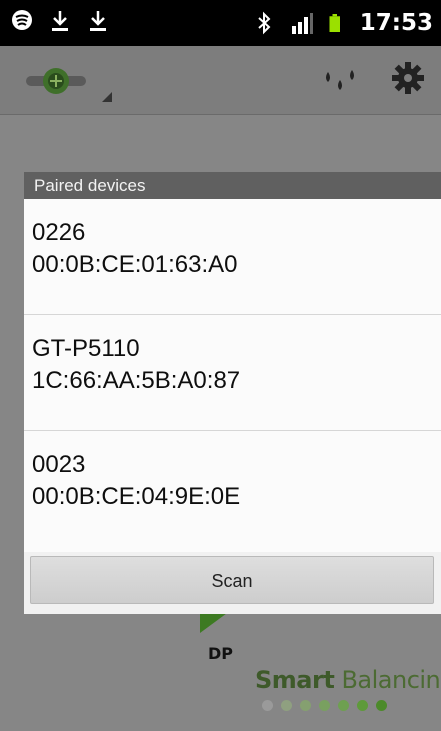 Image resolution: width=441 pixels, height=731 pixels. Describe the element at coordinates (86, 348) in the screenshot. I see `device-name: GT-P5110` at that location.